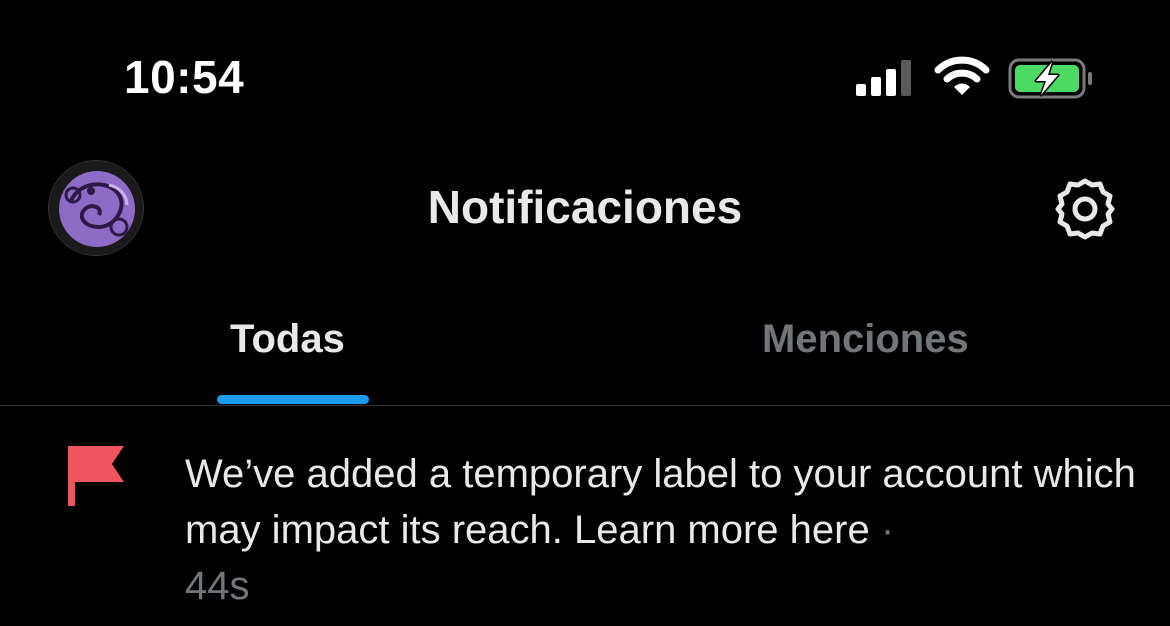 The height and width of the screenshot is (626, 1170). Describe the element at coordinates (883, 78) in the screenshot. I see `signal-icon` at that location.